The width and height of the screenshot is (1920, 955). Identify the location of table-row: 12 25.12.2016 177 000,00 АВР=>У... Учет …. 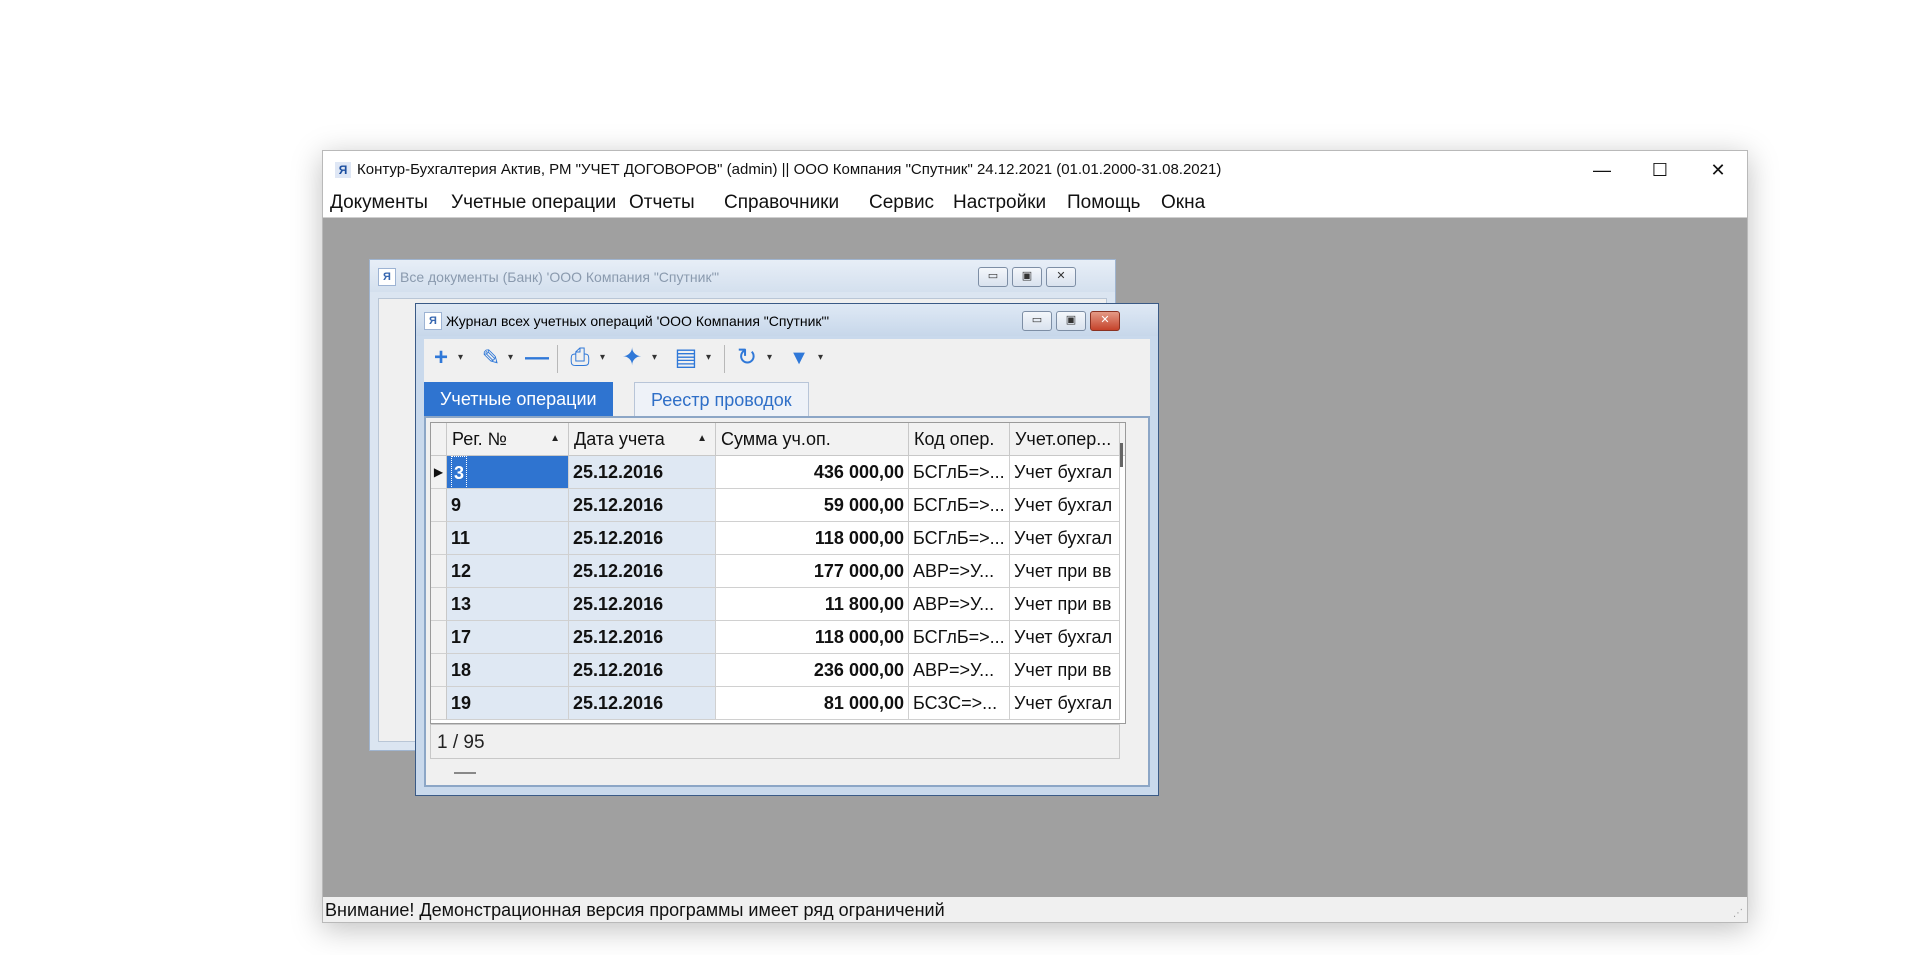
(778, 571).